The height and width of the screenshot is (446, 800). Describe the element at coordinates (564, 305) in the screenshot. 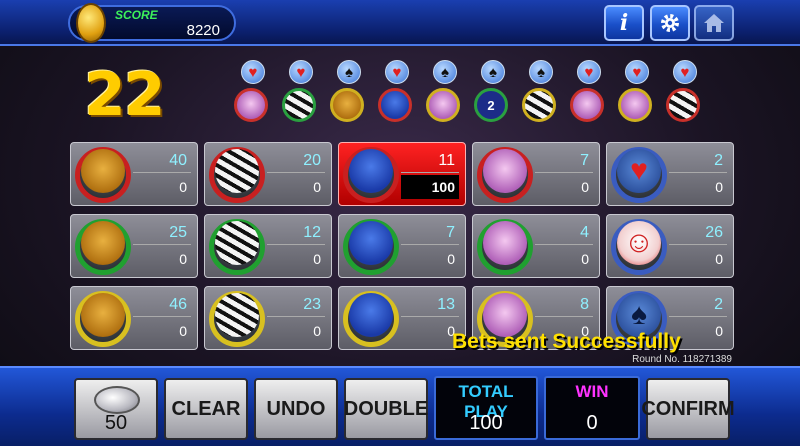

I see `odds-value: 8` at that location.